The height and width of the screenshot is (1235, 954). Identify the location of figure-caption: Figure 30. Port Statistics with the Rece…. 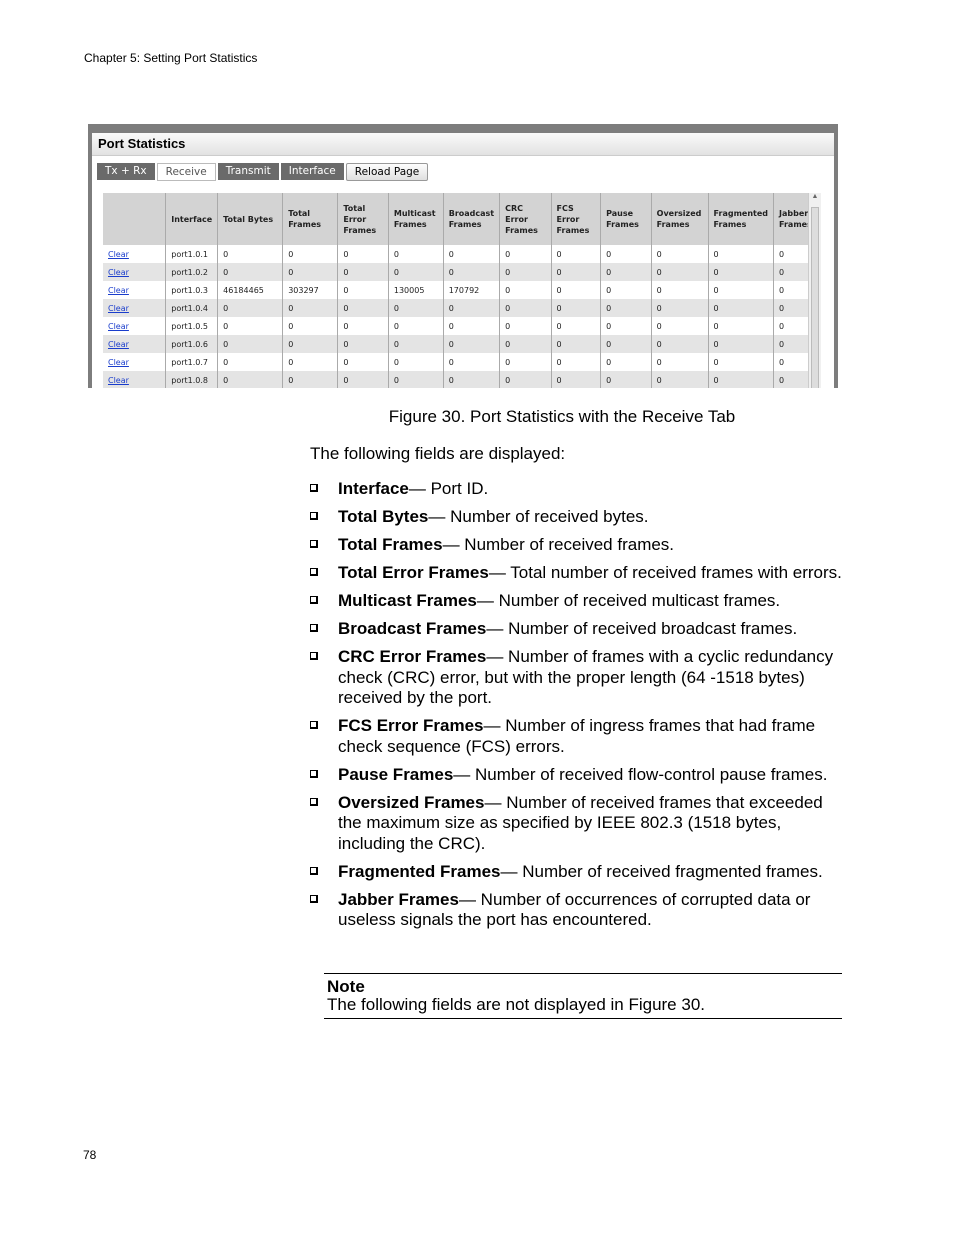
(562, 416).